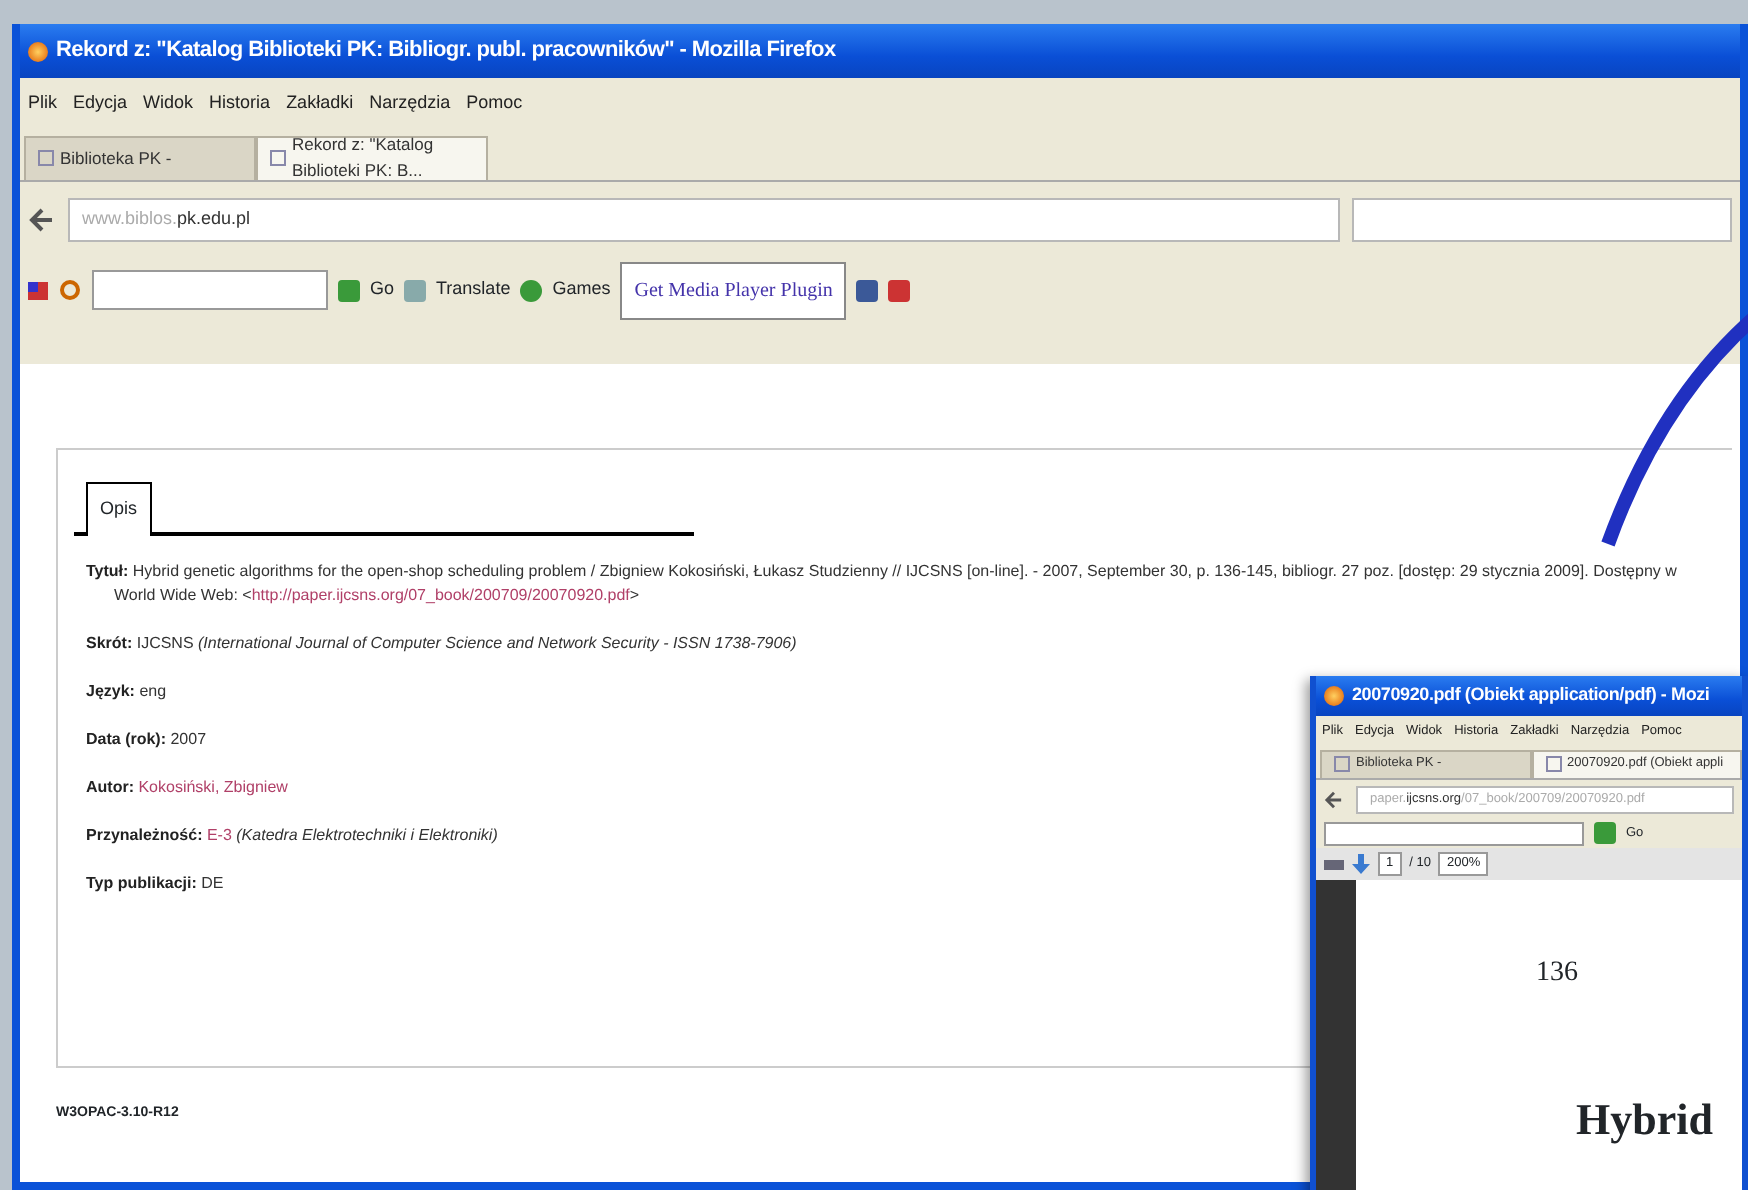  I want to click on games-icon, so click(531, 290).